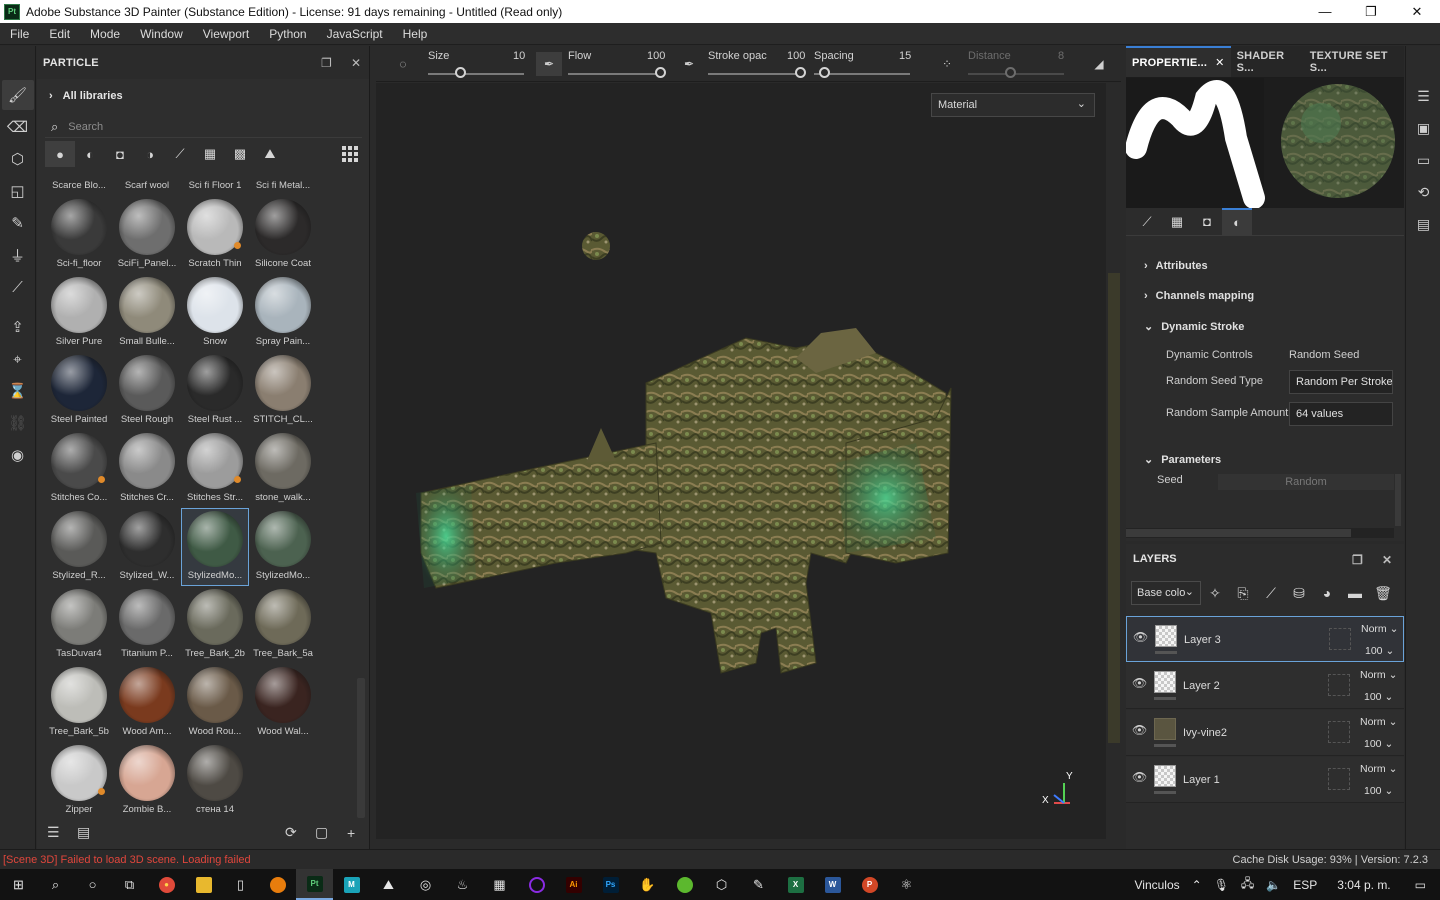 Image resolution: width=1440 pixels, height=900 pixels. I want to click on material-props-icon: ◐, so click(1237, 221).